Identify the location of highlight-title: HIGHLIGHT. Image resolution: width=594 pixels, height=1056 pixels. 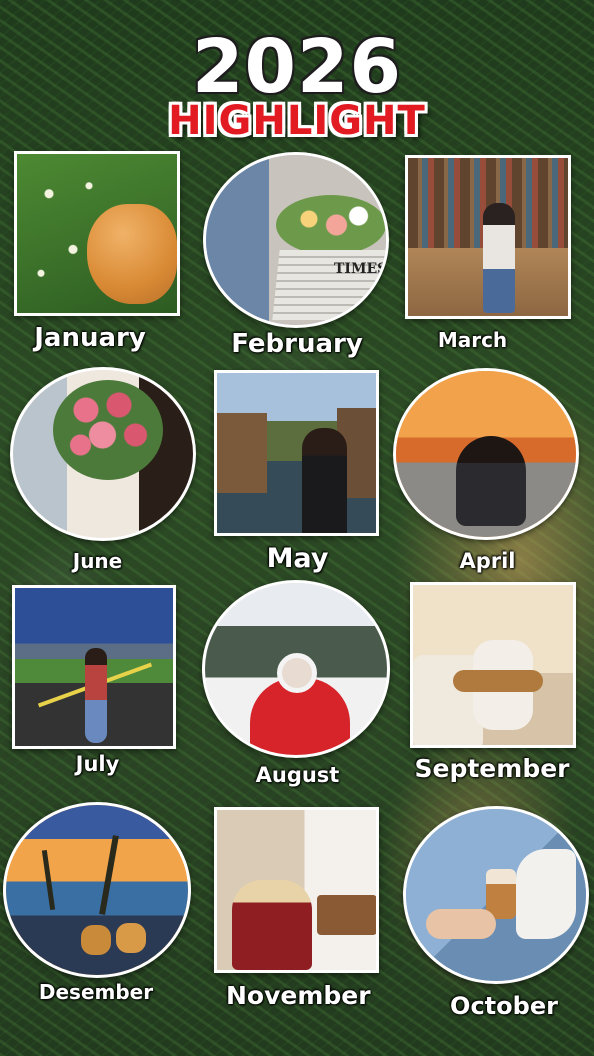
(297, 121).